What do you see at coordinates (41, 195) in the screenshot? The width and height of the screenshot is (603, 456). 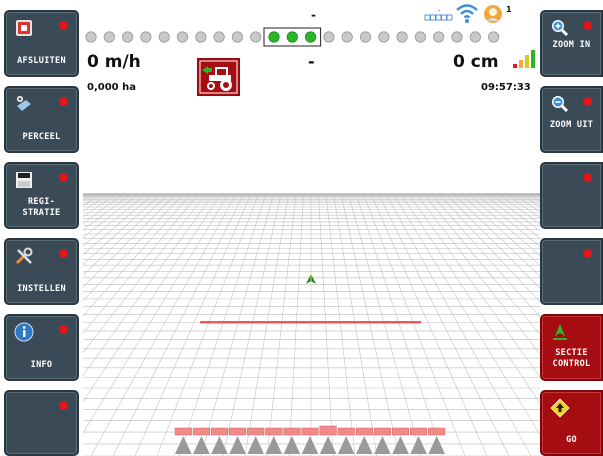 I see `registratie-button: REGI- STRATIE` at bounding box center [41, 195].